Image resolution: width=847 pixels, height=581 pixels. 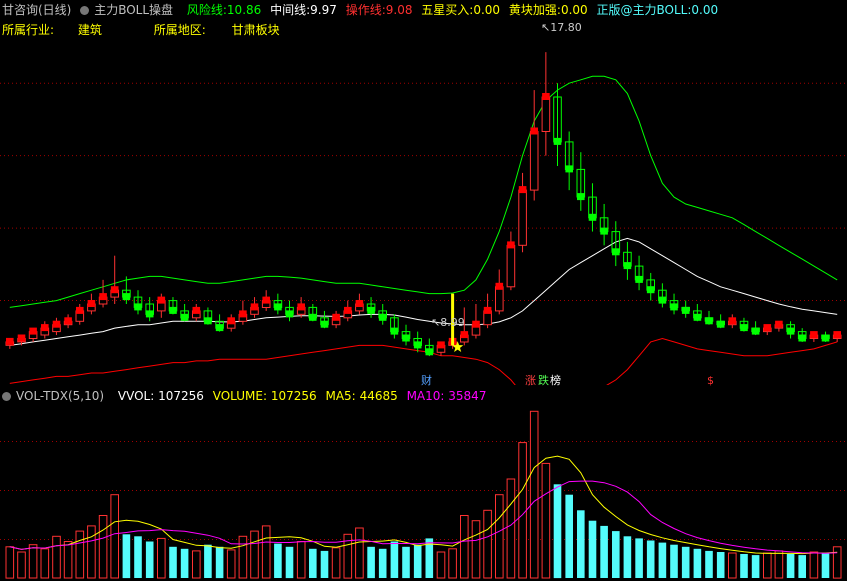 I want to click on stock-title: 甘咨询(日线), so click(x=36, y=10).